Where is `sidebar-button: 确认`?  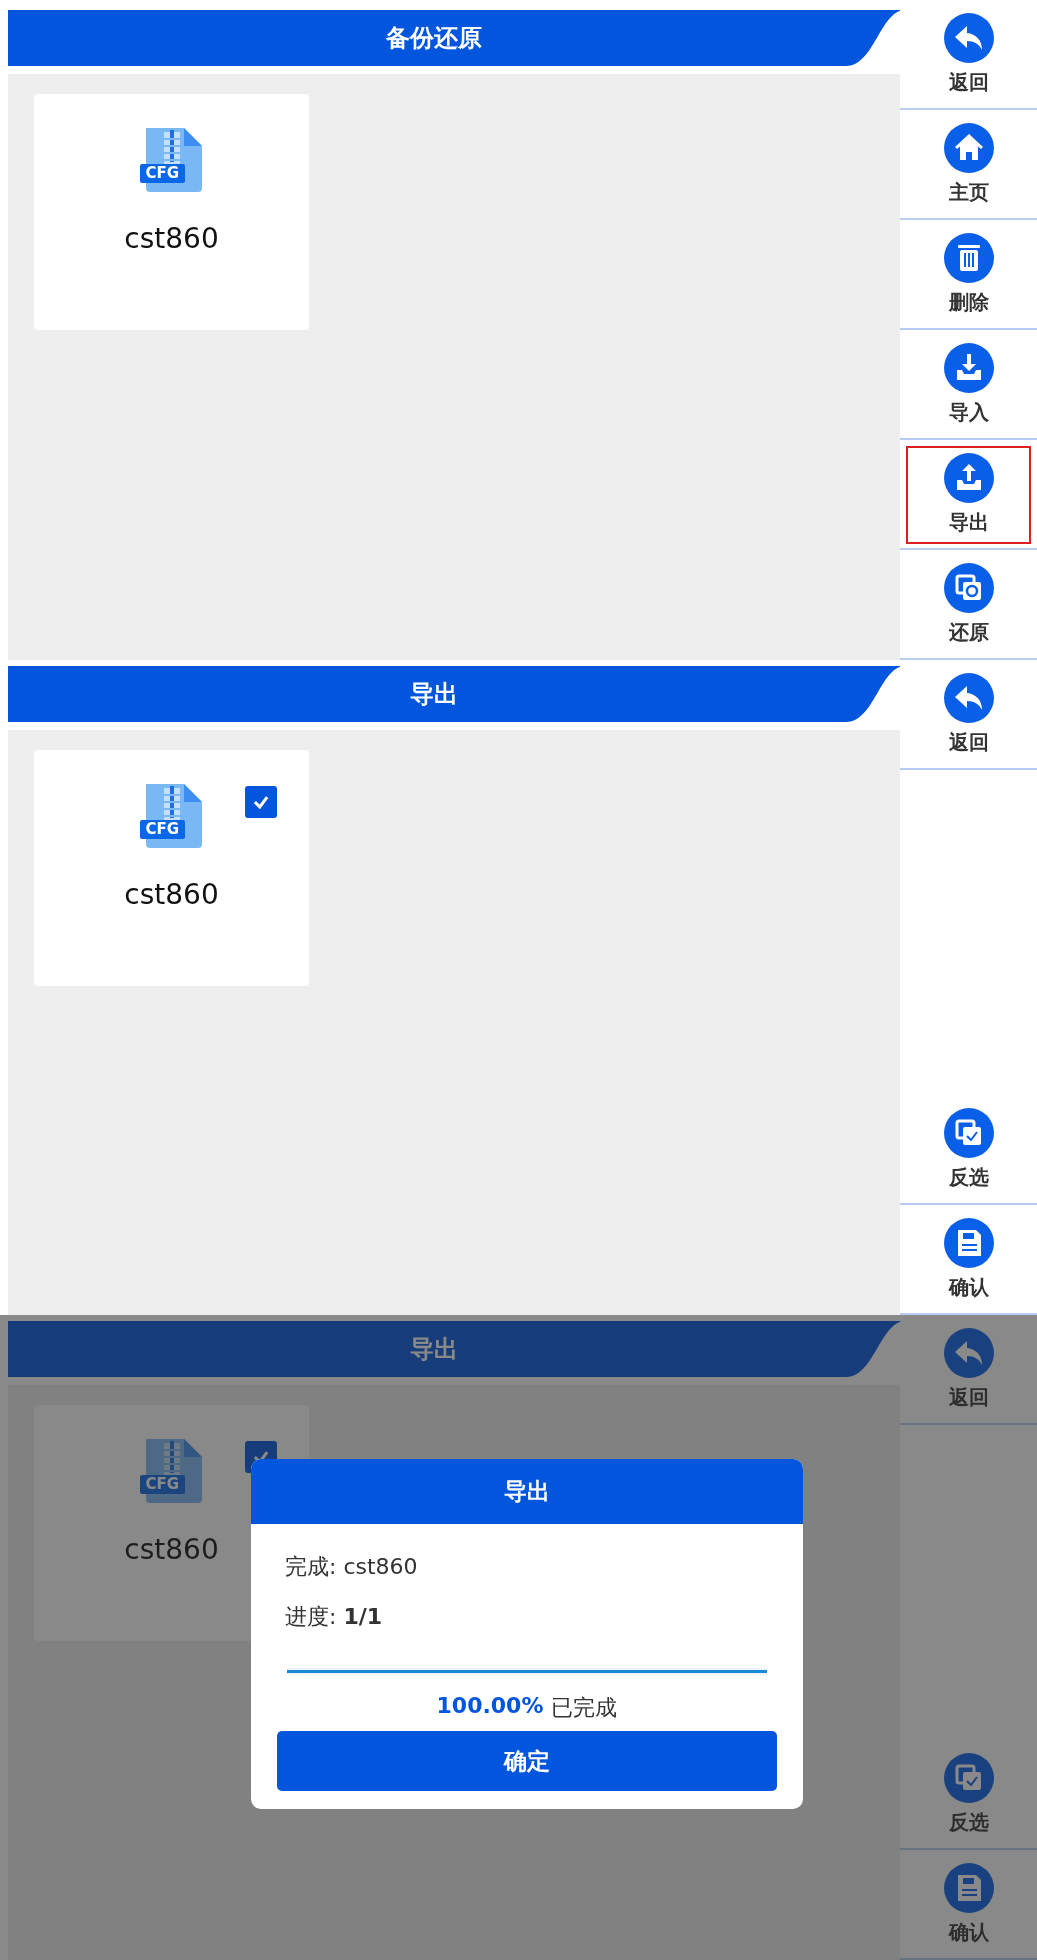 sidebar-button: 确认 is located at coordinates (968, 1905).